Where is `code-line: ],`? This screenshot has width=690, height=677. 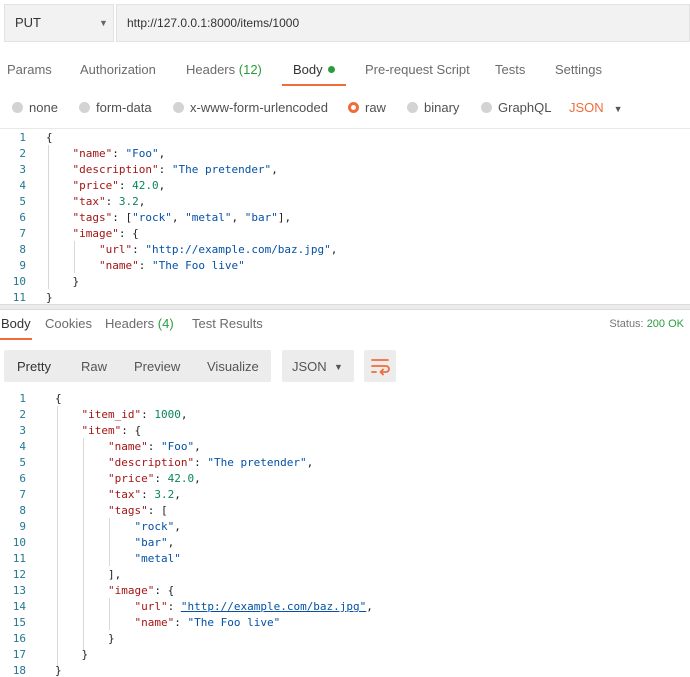
code-line: ], is located at coordinates (88, 574).